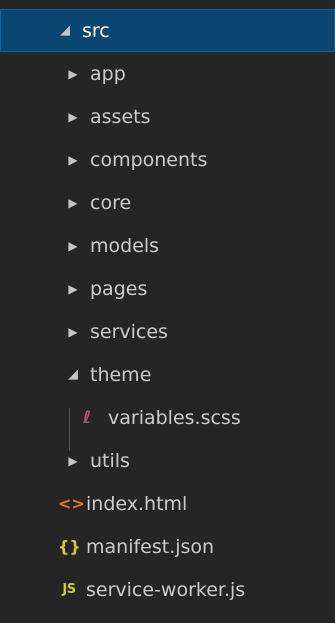 The height and width of the screenshot is (623, 335). I want to click on tree-item-label: theme, so click(121, 374).